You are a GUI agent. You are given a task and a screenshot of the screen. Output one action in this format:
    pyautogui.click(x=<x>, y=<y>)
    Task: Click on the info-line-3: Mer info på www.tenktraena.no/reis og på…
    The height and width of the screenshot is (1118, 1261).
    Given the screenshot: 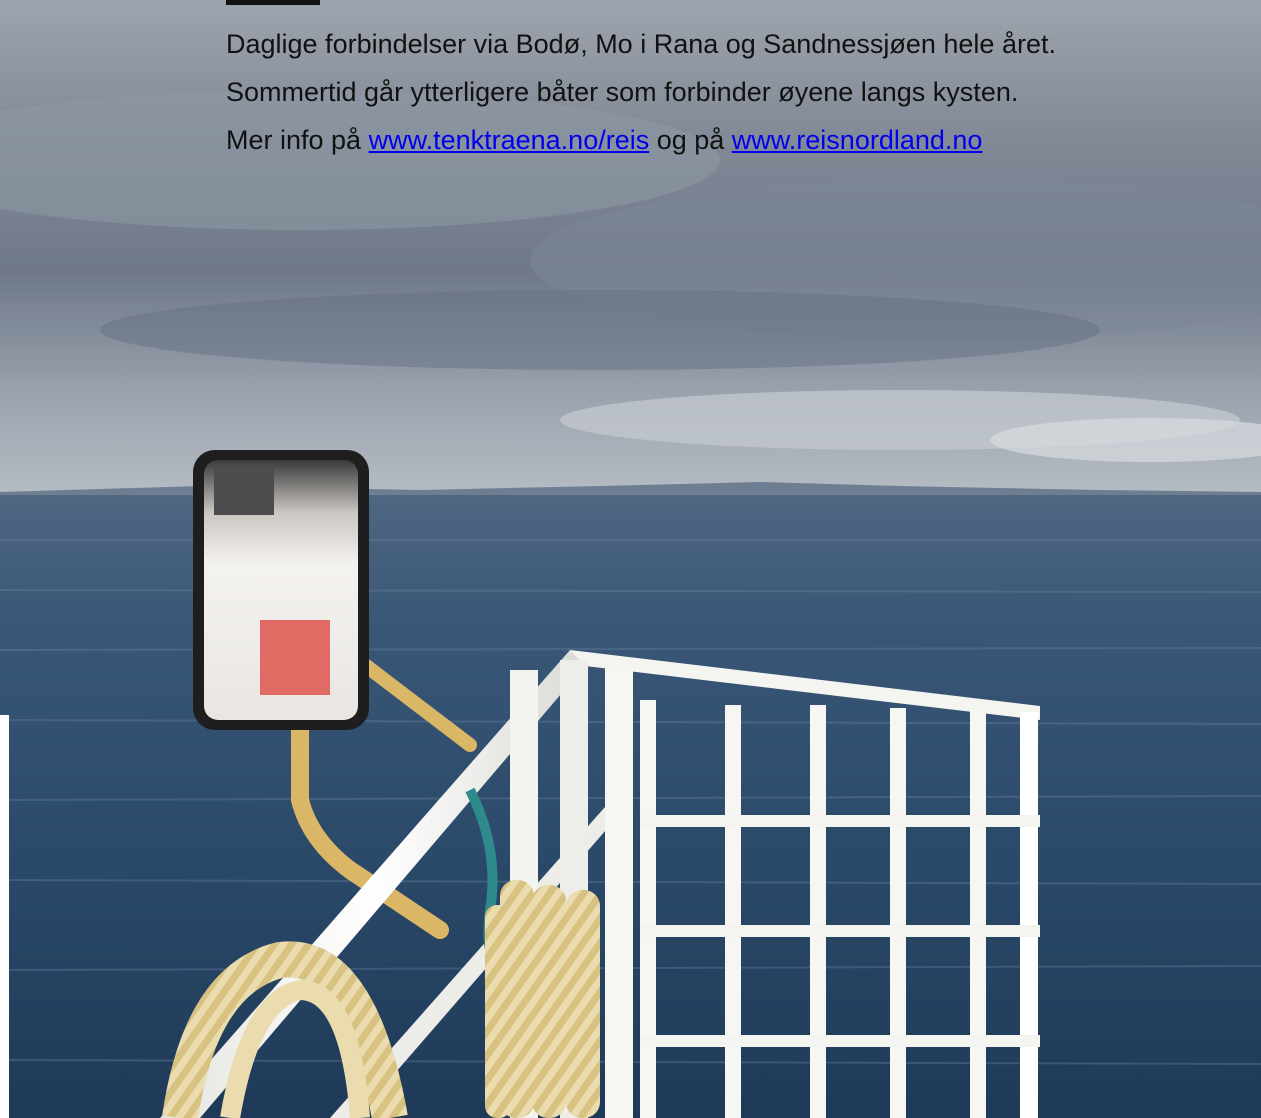 What is the action you would take?
    pyautogui.click(x=641, y=140)
    